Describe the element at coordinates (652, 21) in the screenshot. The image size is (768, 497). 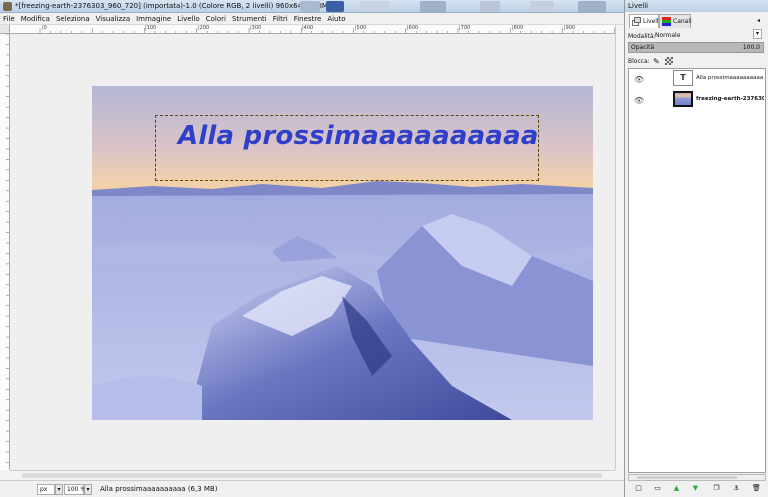
I see `tab-layers-label: Livelli` at that location.